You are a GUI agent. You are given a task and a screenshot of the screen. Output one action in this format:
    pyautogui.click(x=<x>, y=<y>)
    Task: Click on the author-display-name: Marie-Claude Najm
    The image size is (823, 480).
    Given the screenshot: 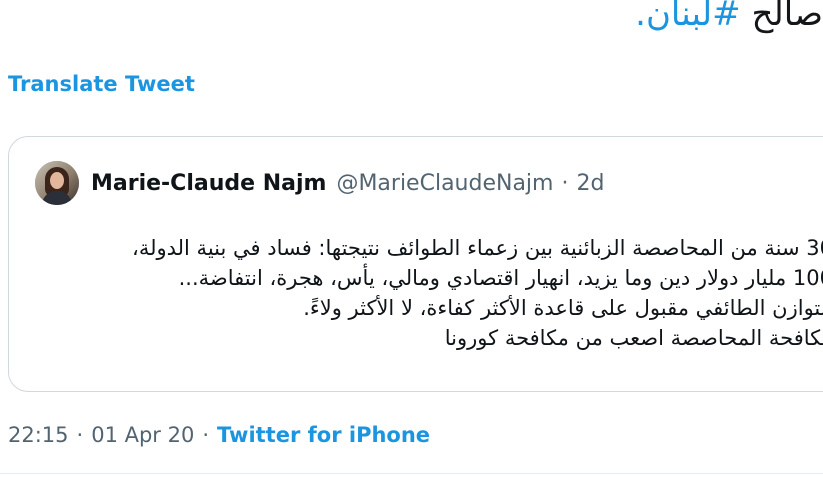 What is the action you would take?
    pyautogui.click(x=208, y=183)
    